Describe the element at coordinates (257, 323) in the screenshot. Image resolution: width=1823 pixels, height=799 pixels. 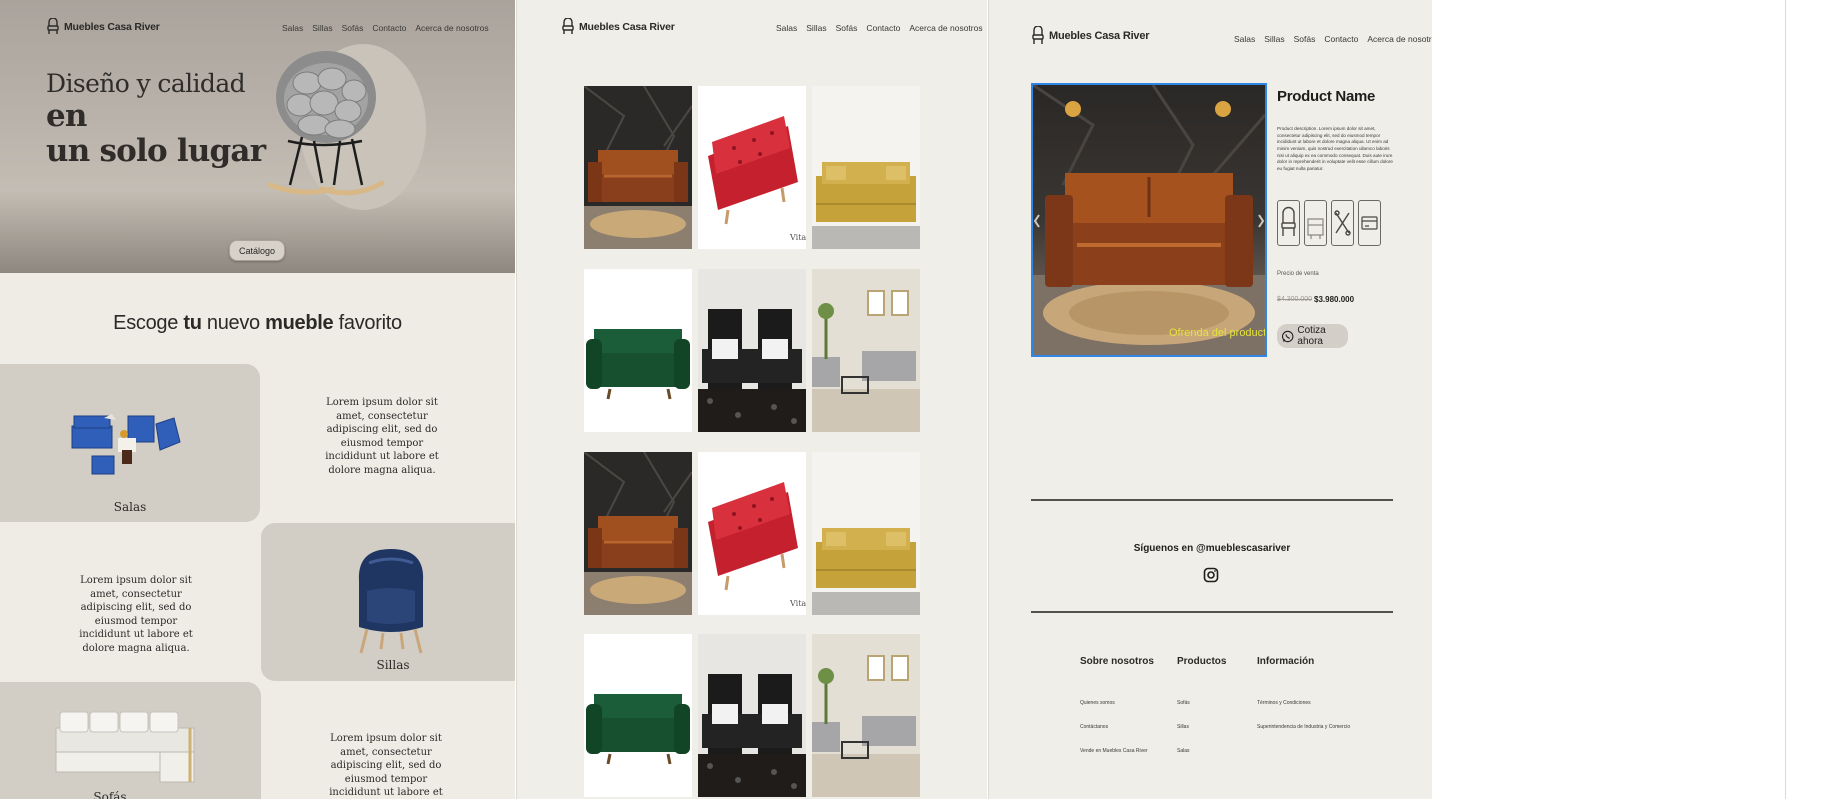
I see `section-title: Escoge tu nuevo mueble favorito` at that location.